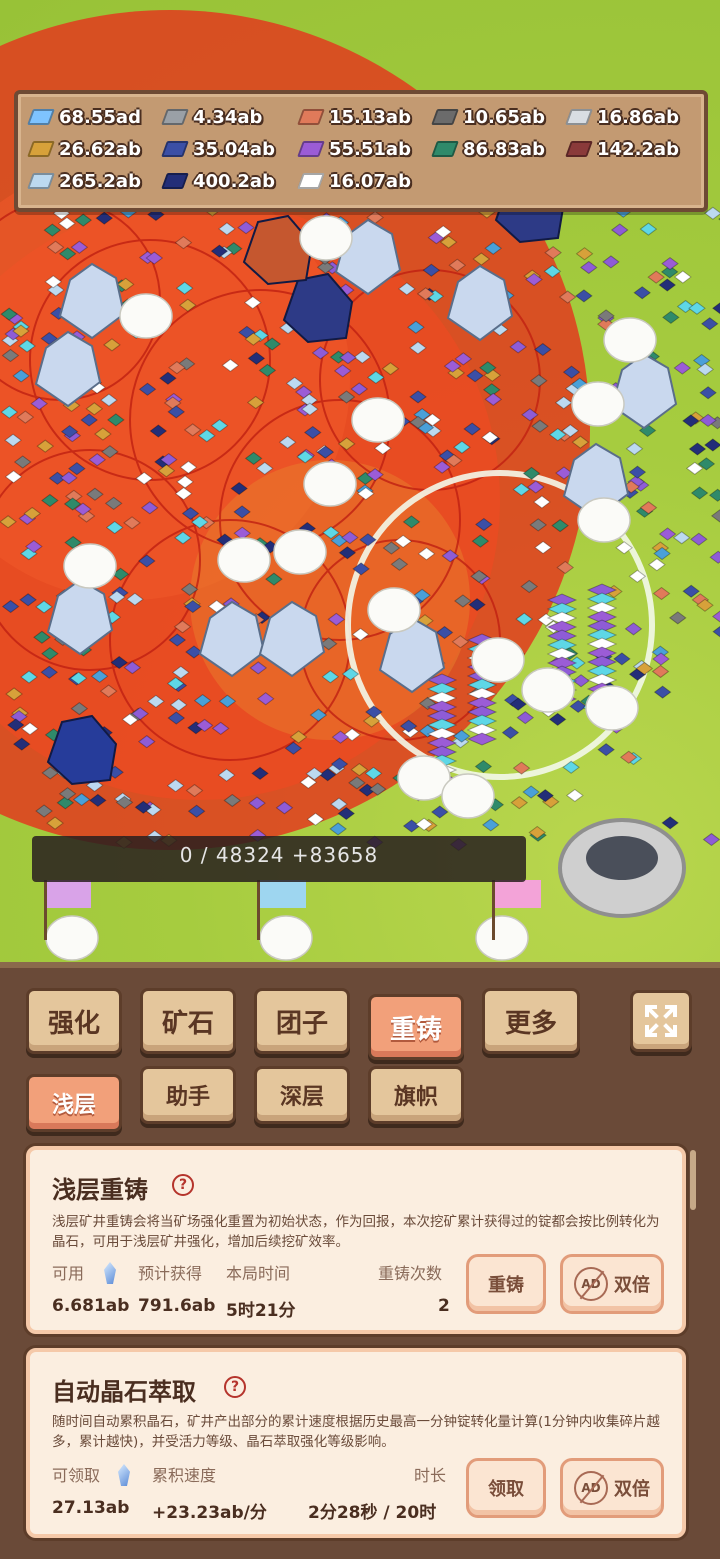 This screenshot has height=1559, width=720. I want to click on resource-item: 10.65ab, so click(488, 117).